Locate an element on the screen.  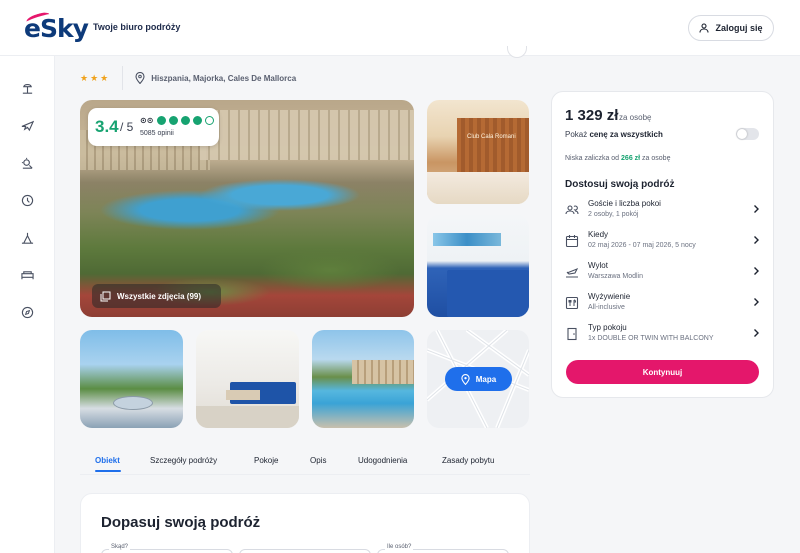
option-board: Wyżywienie All-inclusive is located at coordinates (663, 305).